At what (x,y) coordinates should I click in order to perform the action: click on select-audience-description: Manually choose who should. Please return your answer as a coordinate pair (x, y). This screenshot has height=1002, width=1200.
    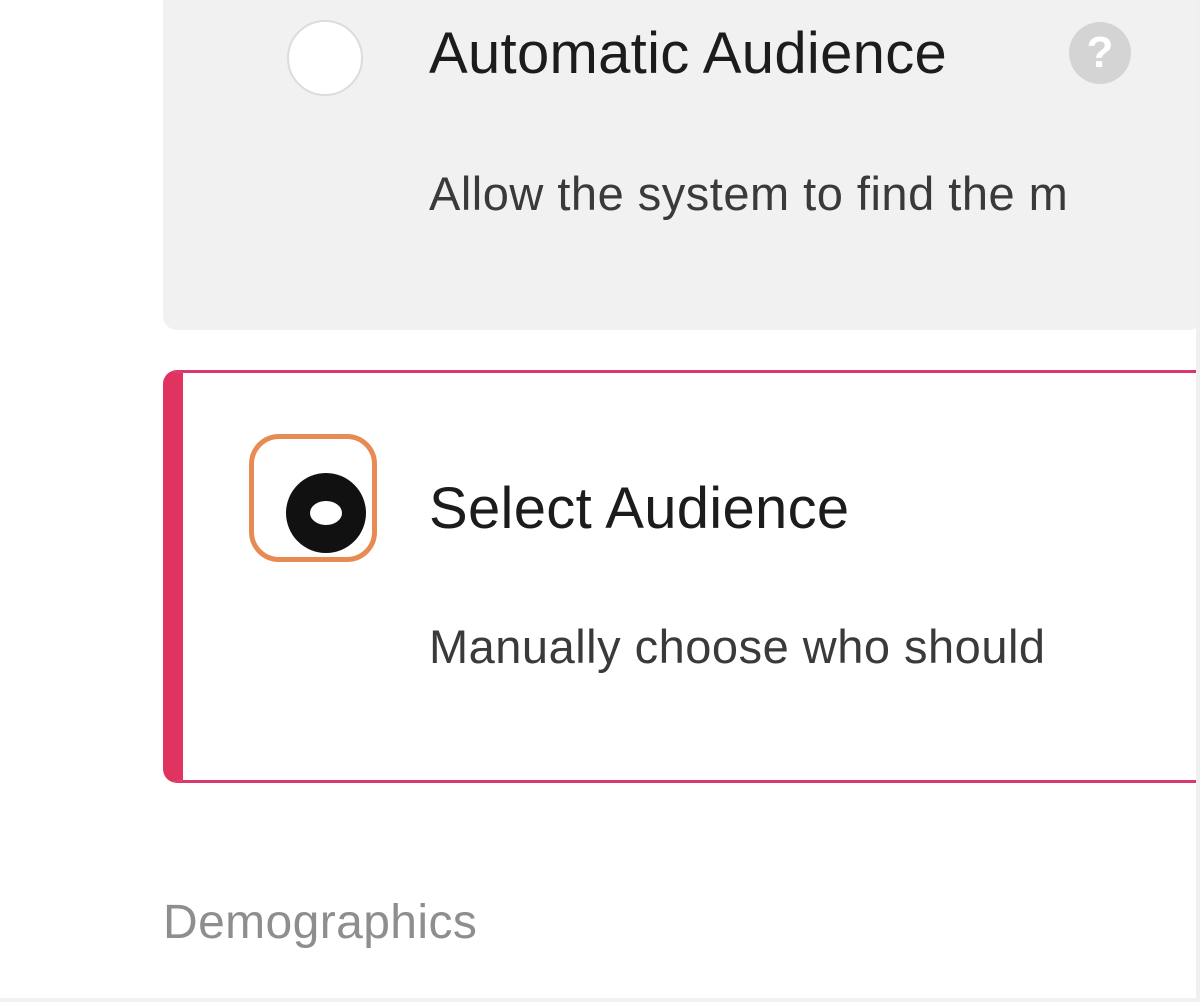
    Looking at the image, I should click on (737, 646).